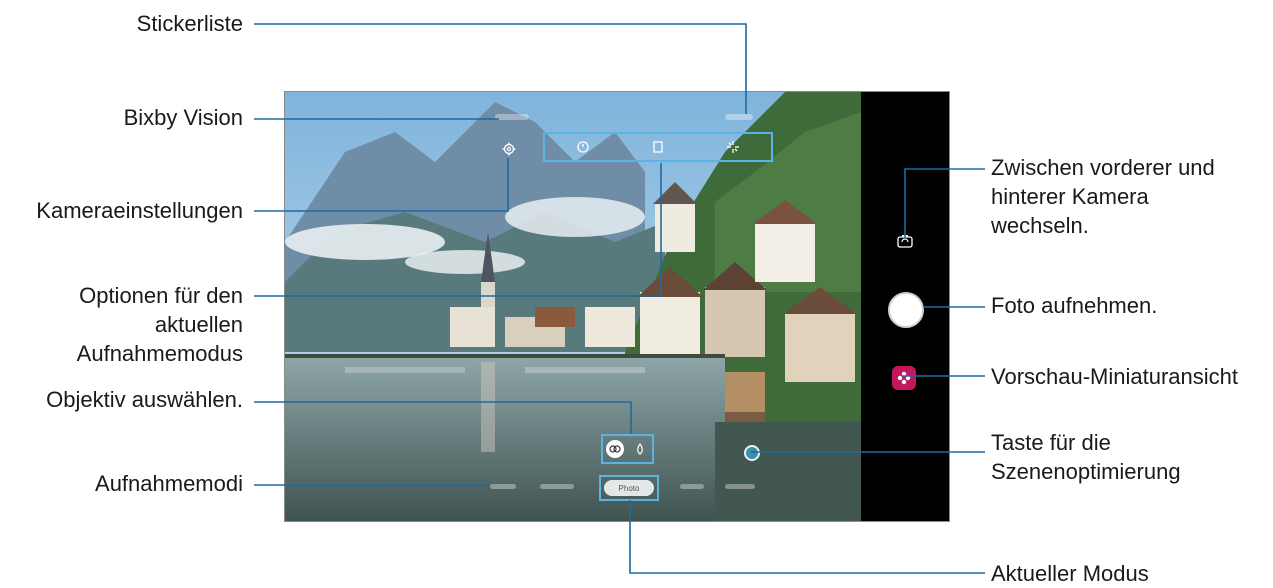  I want to click on switch-camera-icon, so click(905, 241).